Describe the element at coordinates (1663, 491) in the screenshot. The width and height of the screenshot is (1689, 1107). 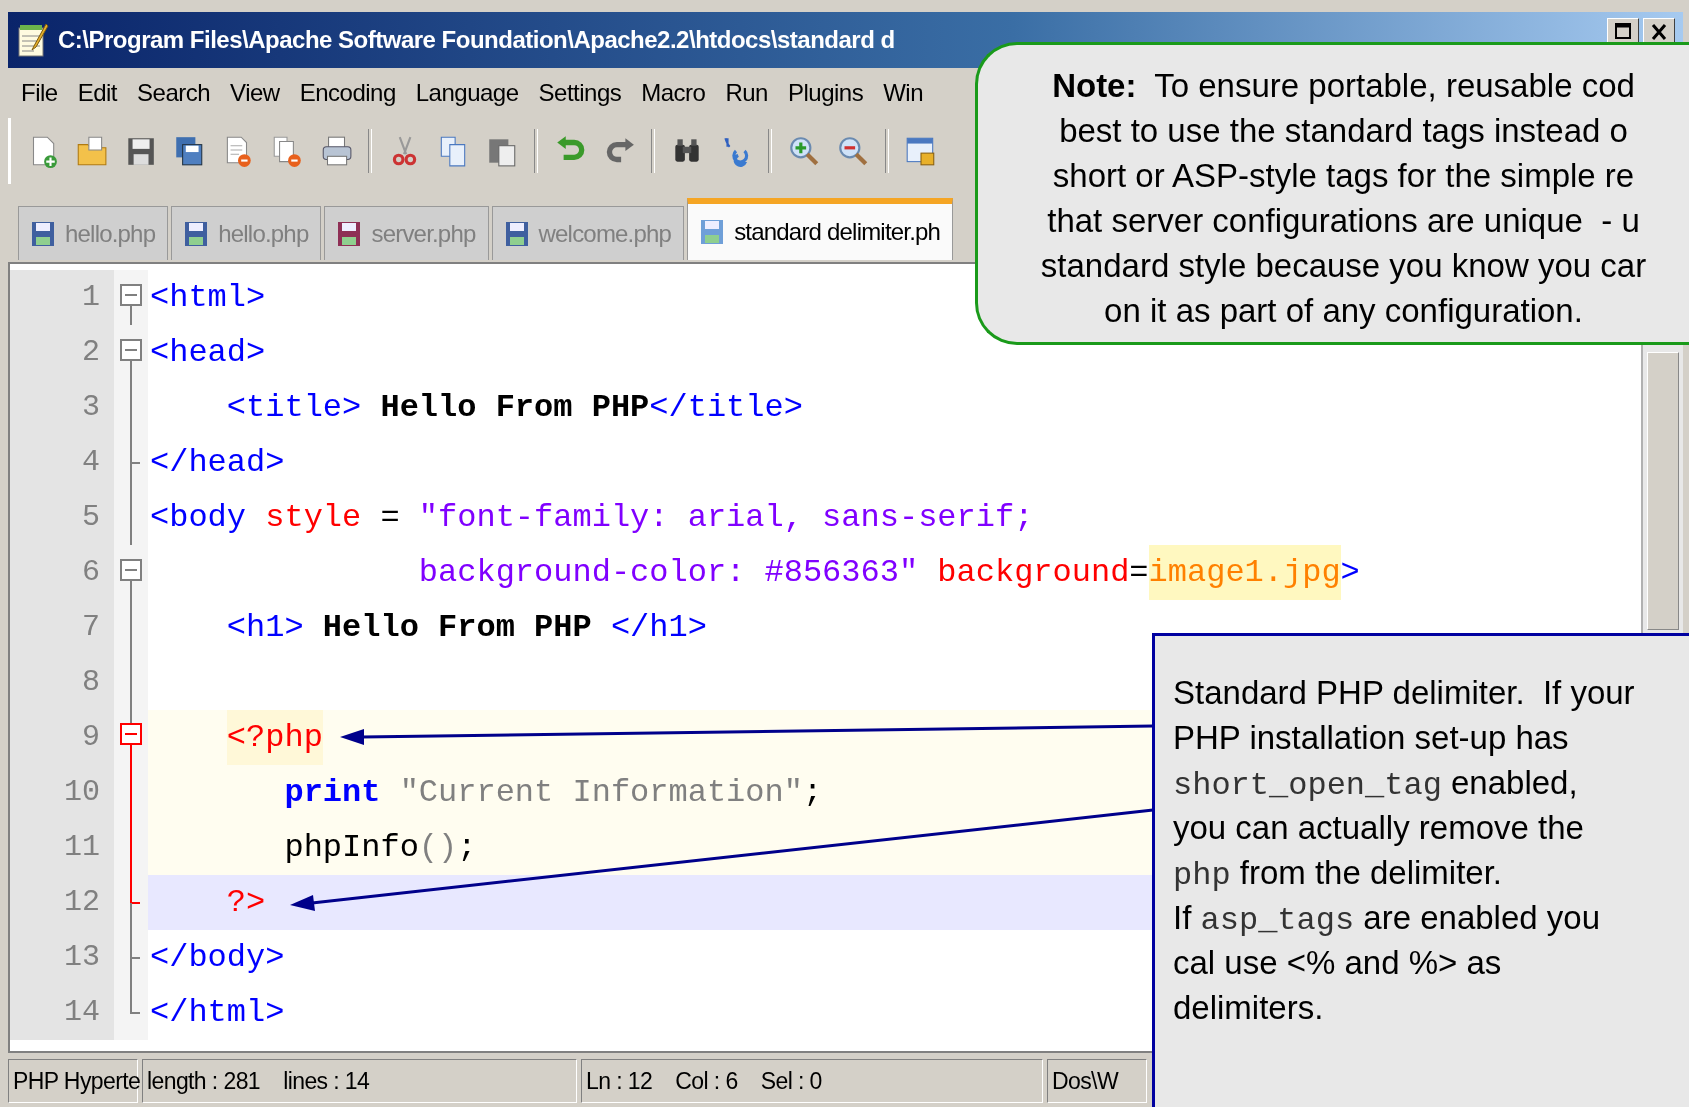
I see `scrollbar-thumb` at that location.